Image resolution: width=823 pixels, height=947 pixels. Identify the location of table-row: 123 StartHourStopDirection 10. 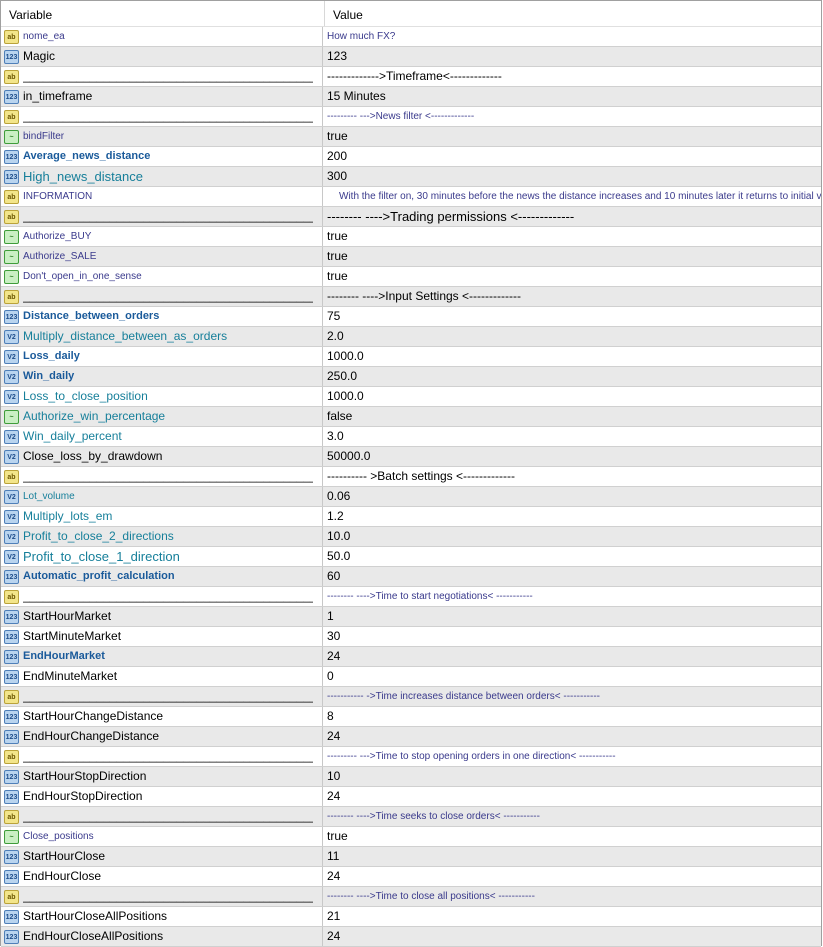
(411, 777).